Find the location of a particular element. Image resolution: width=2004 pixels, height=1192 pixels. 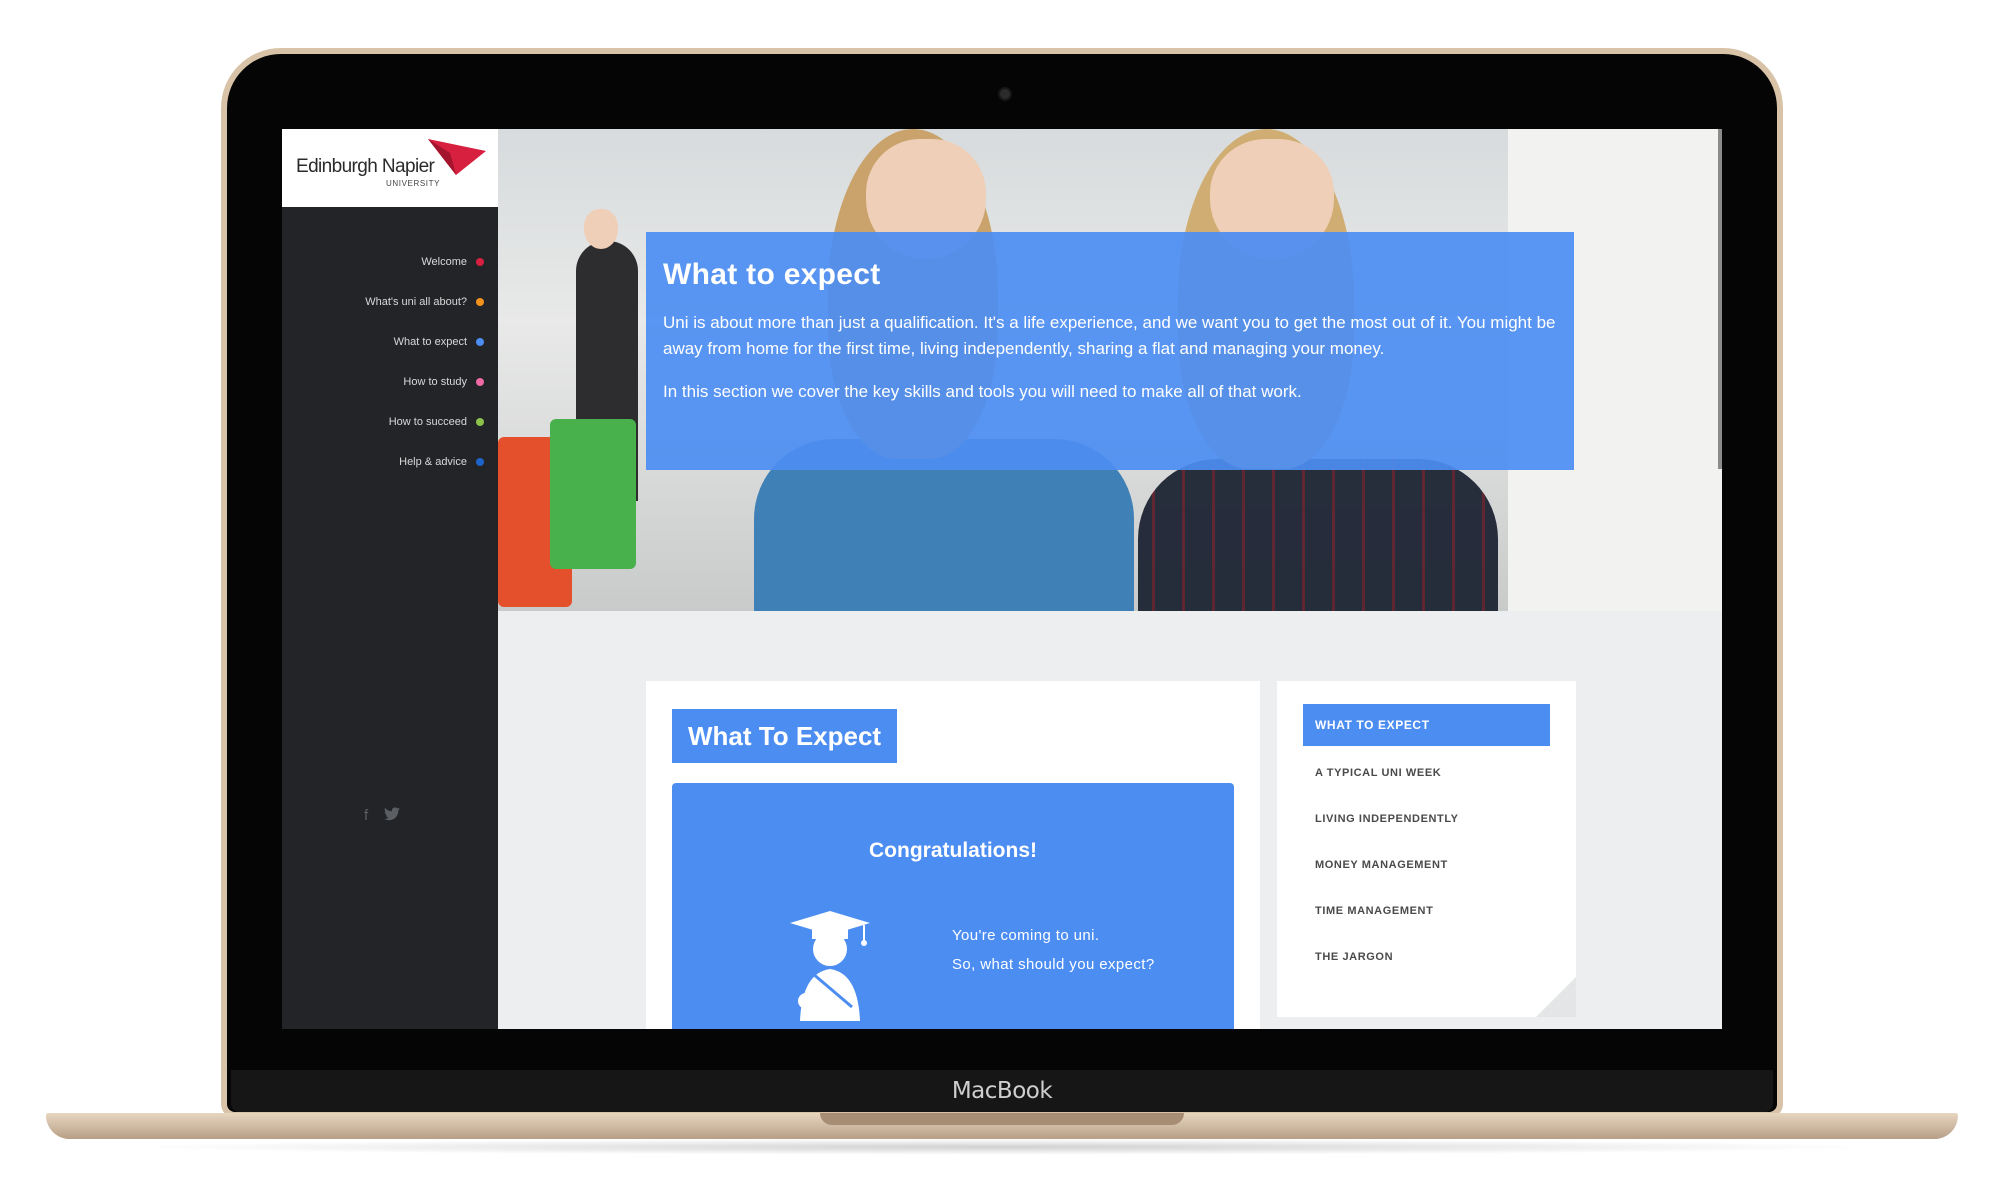

sidebar-item-welcome: Welcome is located at coordinates (424, 262).